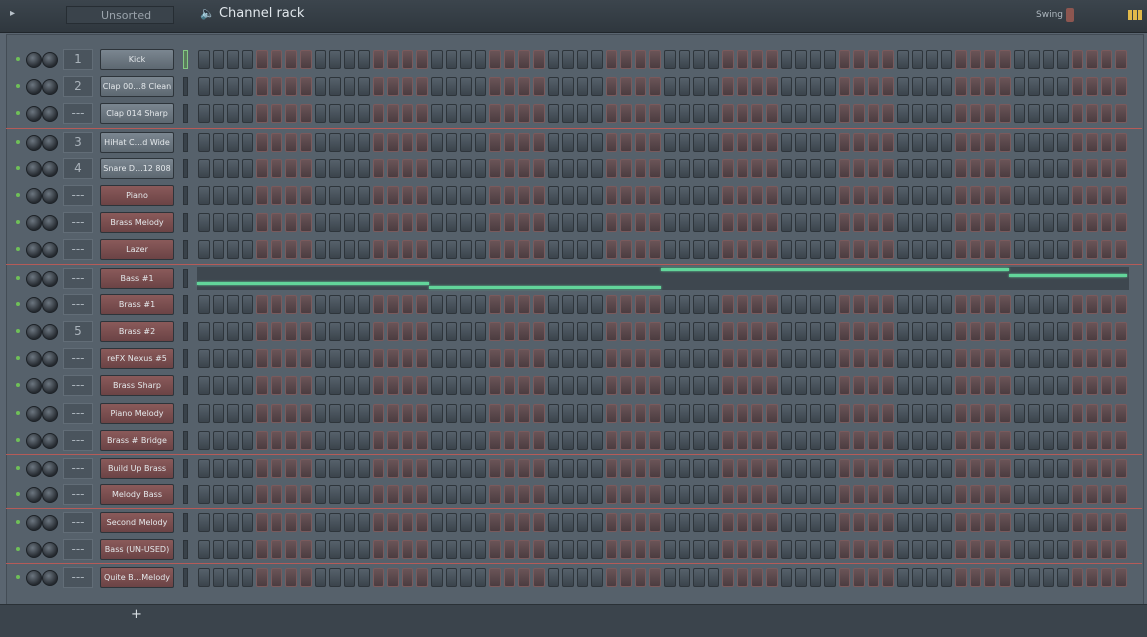 Image resolution: width=1147 pixels, height=637 pixels. What do you see at coordinates (18, 412) in the screenshot?
I see `mute-led-button` at bounding box center [18, 412].